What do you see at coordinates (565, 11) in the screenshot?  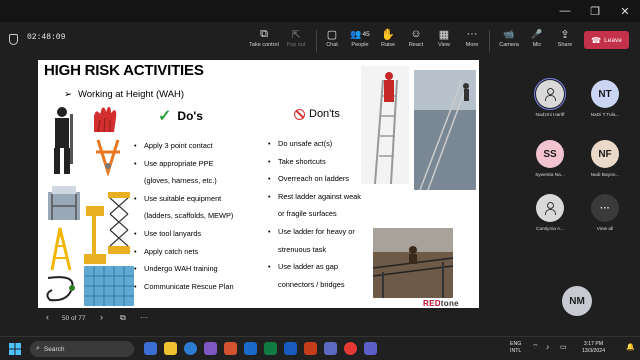 I see `minimize-button: —` at bounding box center [565, 11].